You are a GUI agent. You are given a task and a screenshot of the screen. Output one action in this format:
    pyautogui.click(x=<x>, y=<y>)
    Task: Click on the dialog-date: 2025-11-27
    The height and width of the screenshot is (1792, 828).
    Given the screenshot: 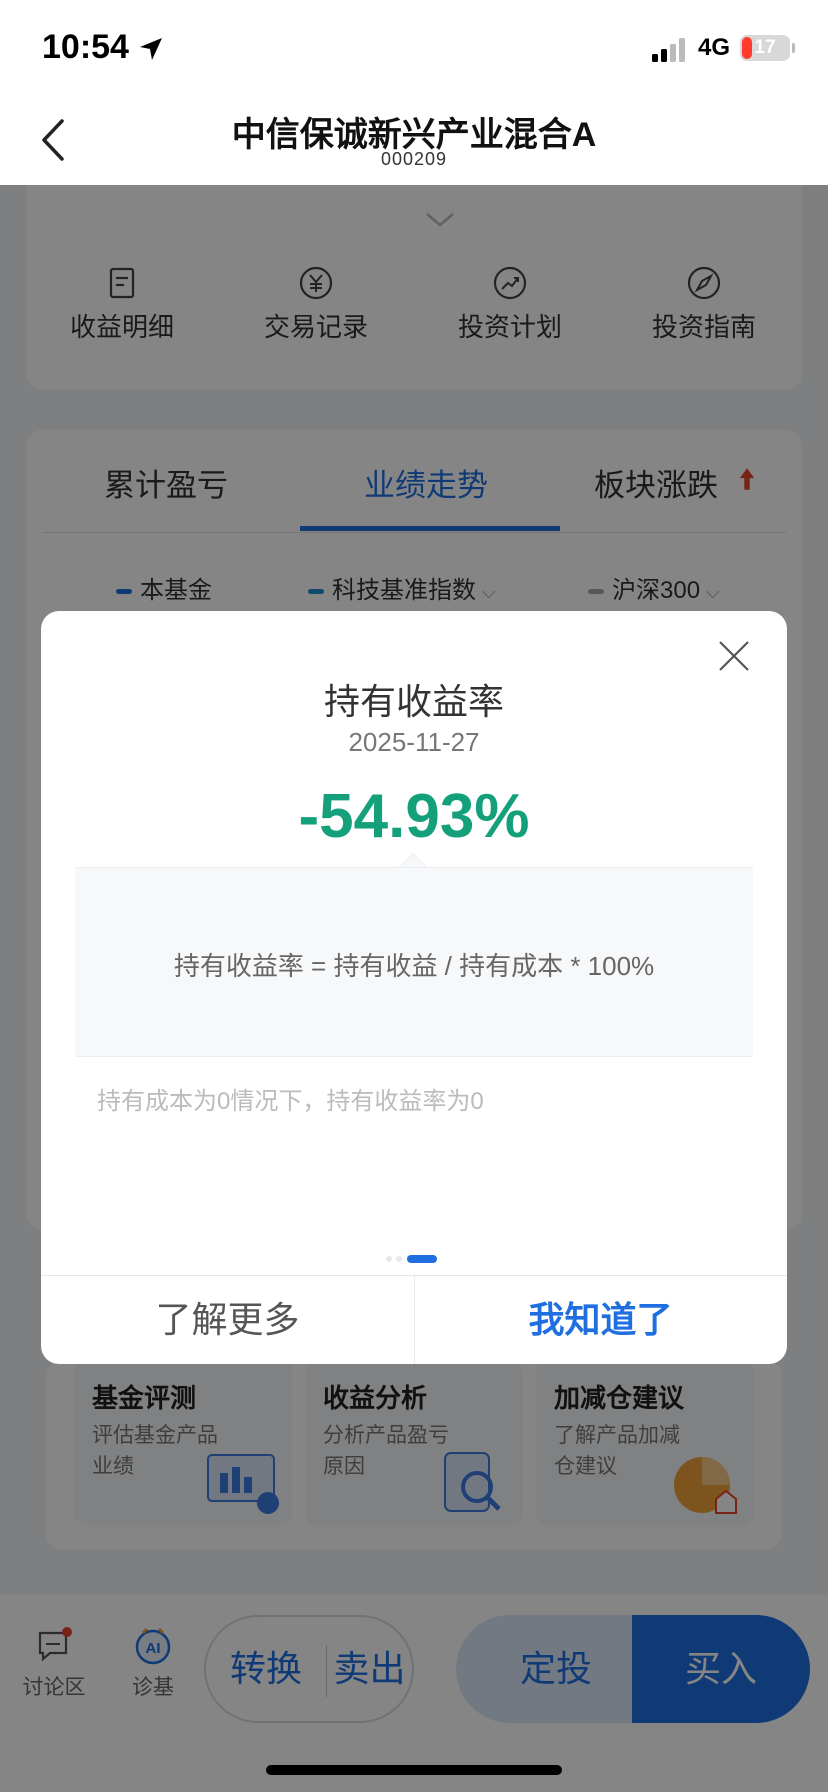 What is the action you would take?
    pyautogui.click(x=414, y=742)
    